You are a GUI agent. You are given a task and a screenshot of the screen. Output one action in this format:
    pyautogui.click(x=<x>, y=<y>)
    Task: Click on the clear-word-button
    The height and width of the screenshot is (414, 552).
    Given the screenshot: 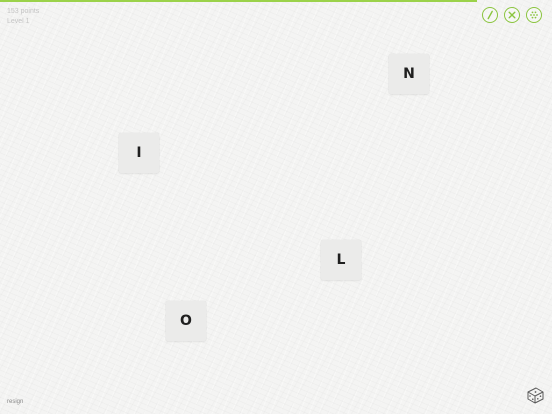 What is the action you would take?
    pyautogui.click(x=512, y=15)
    